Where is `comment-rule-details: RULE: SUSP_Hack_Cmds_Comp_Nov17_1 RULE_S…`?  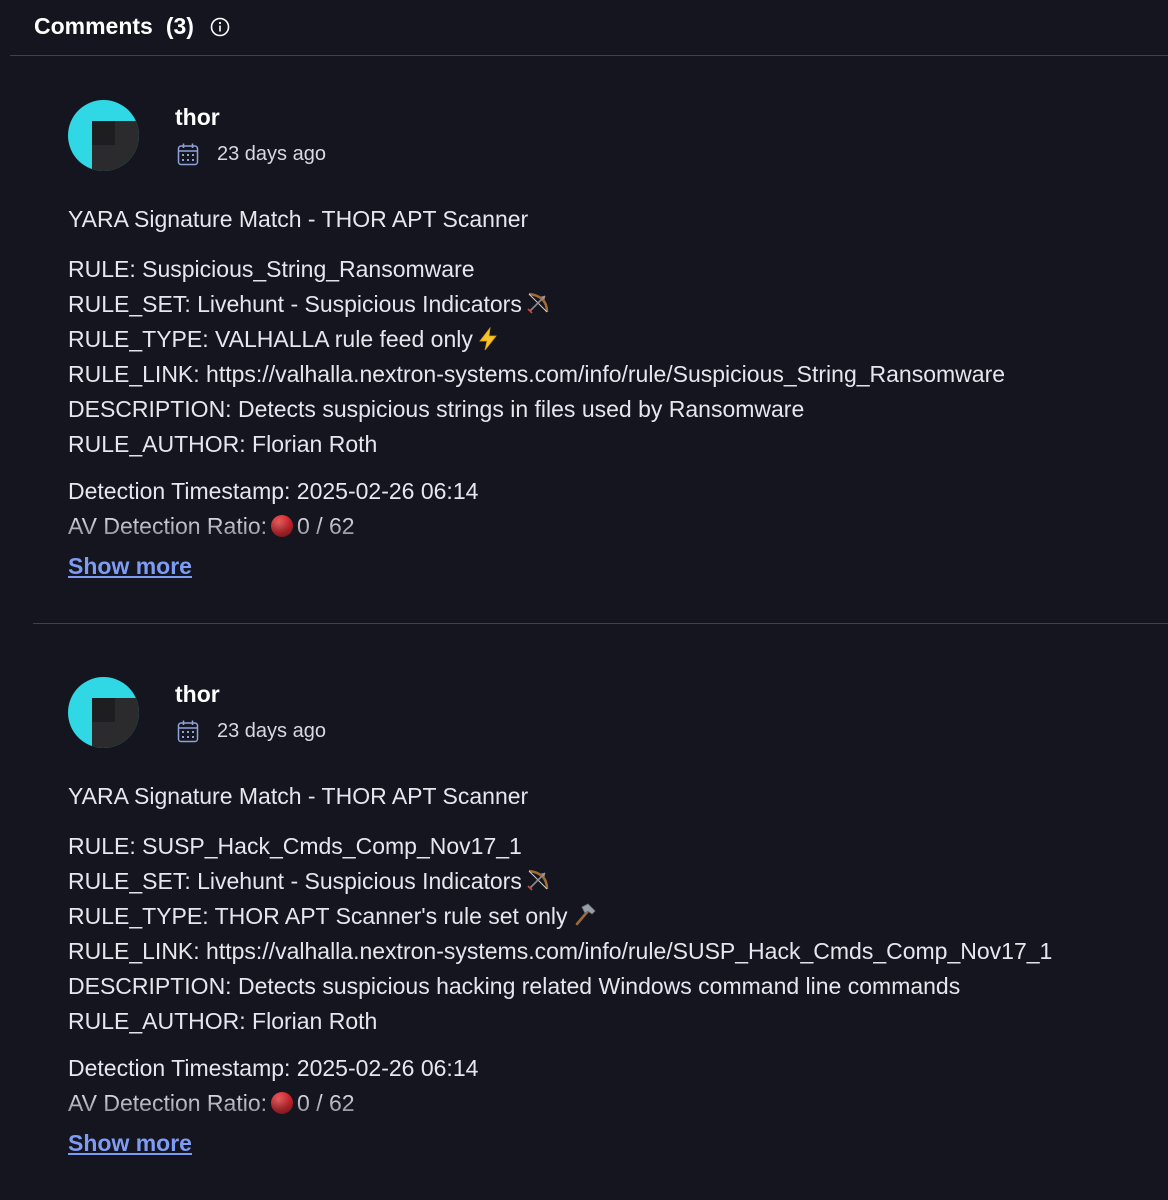
comment-rule-details: RULE: SUSP_Hack_Cmds_Comp_Nov17_1 RULE_S… is located at coordinates (560, 934).